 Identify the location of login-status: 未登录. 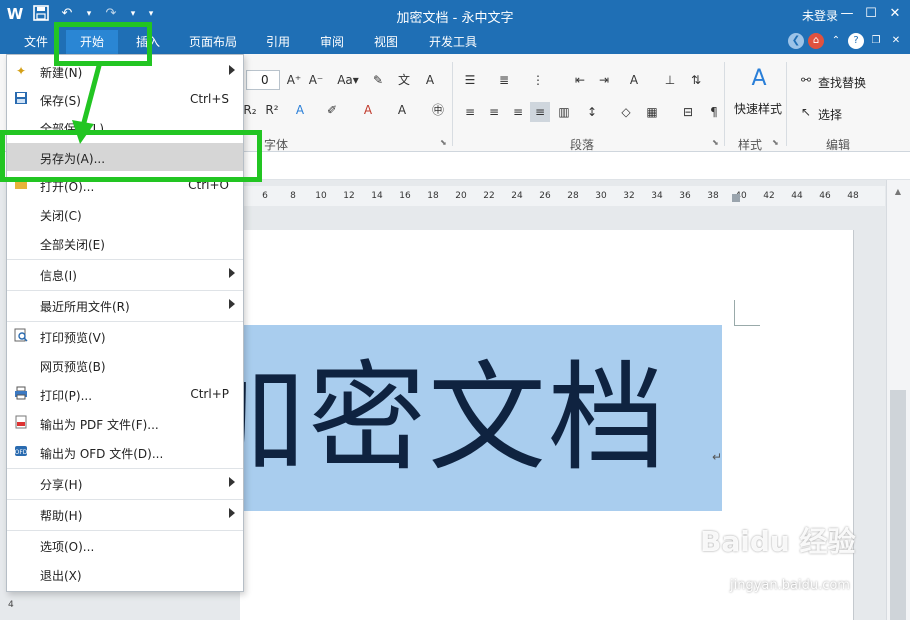
(820, 15).